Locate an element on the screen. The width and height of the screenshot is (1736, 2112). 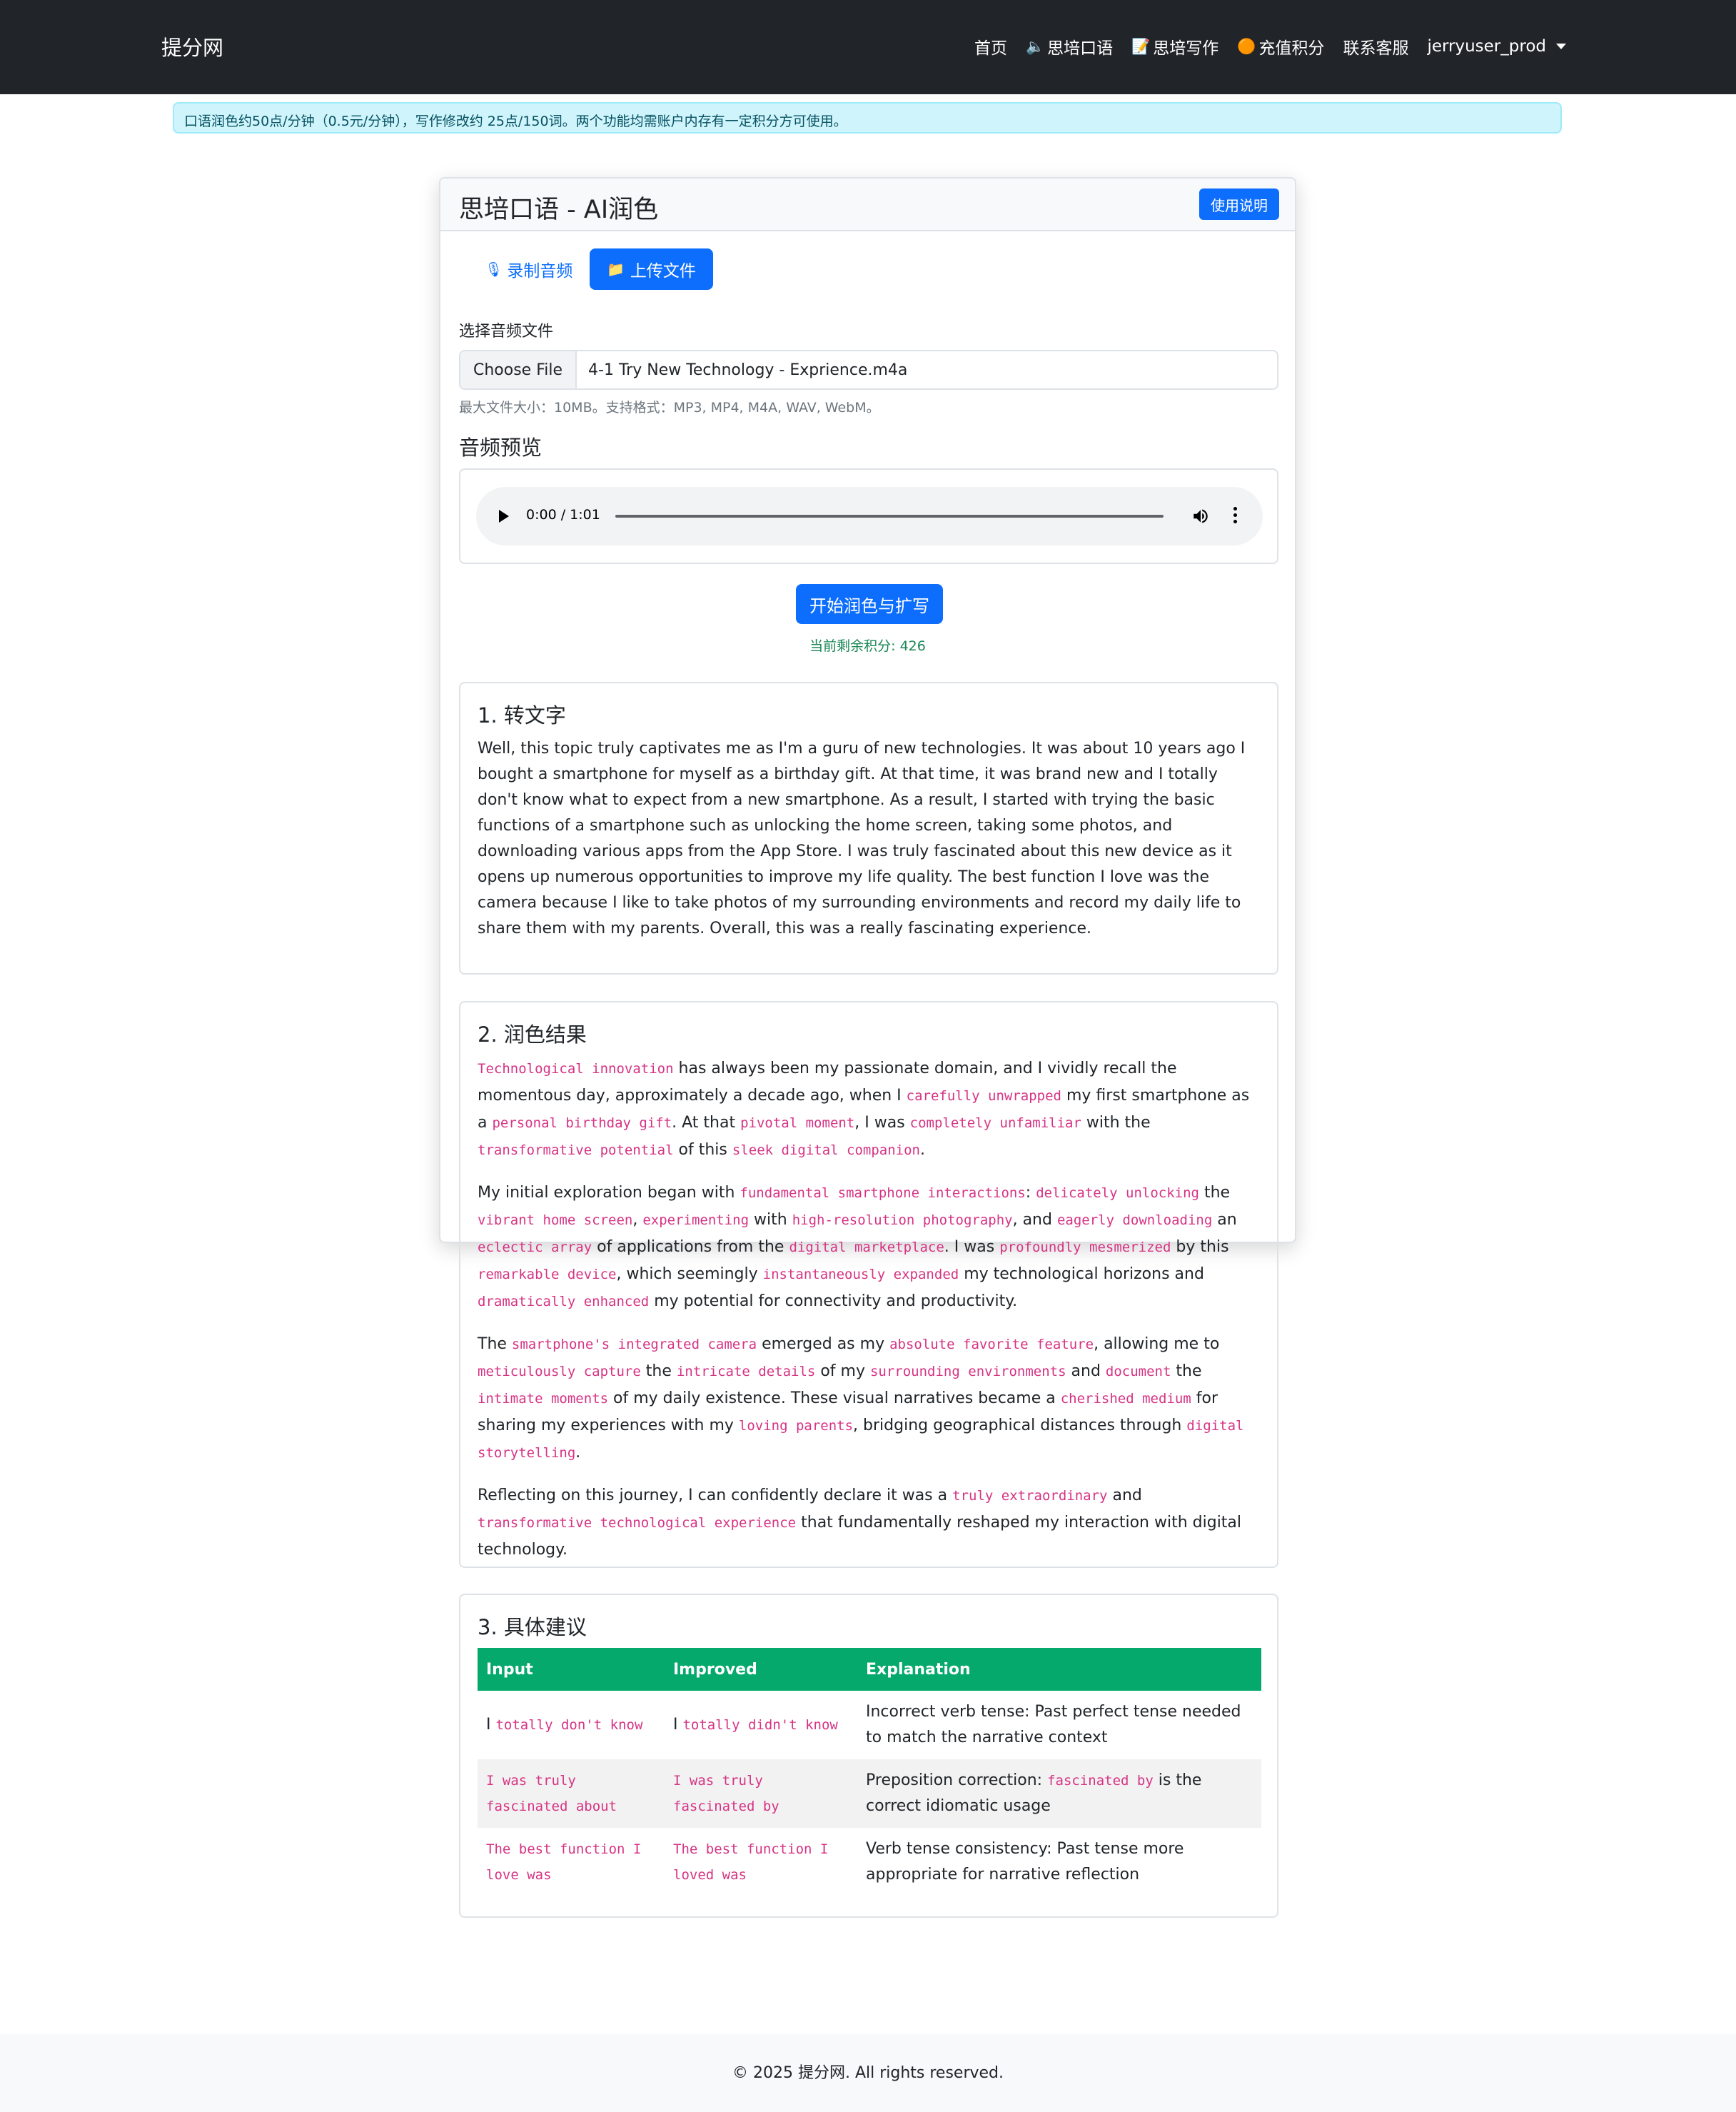
highlight-phrase: I was truly fascinated about is located at coordinates (551, 1793).